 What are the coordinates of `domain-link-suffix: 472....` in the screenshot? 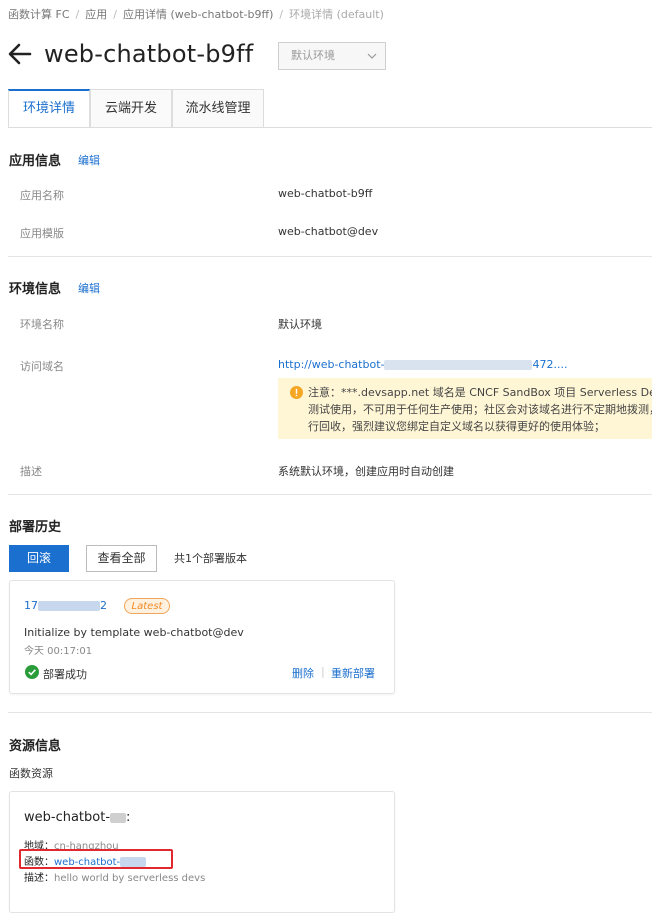 It's located at (550, 364).